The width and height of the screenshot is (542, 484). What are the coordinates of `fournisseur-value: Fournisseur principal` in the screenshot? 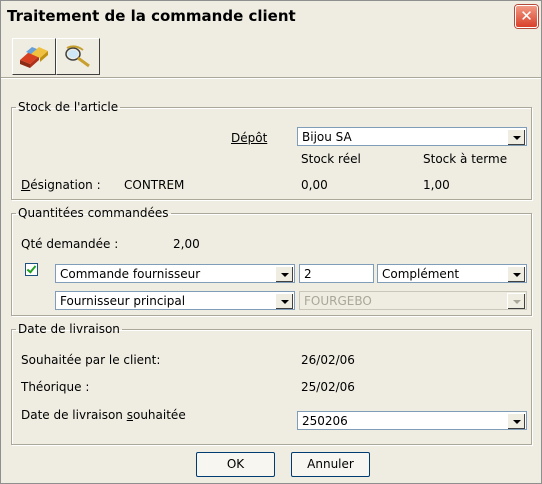 It's located at (123, 301).